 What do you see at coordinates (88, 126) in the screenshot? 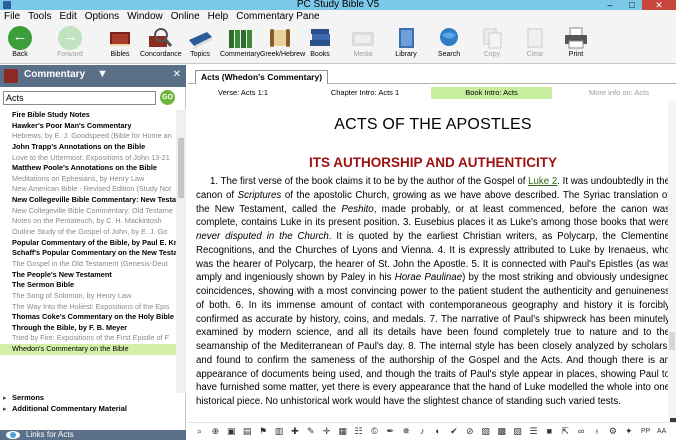
I see `commentary-list-item: Hawker's Poor Man's Commentary` at bounding box center [88, 126].